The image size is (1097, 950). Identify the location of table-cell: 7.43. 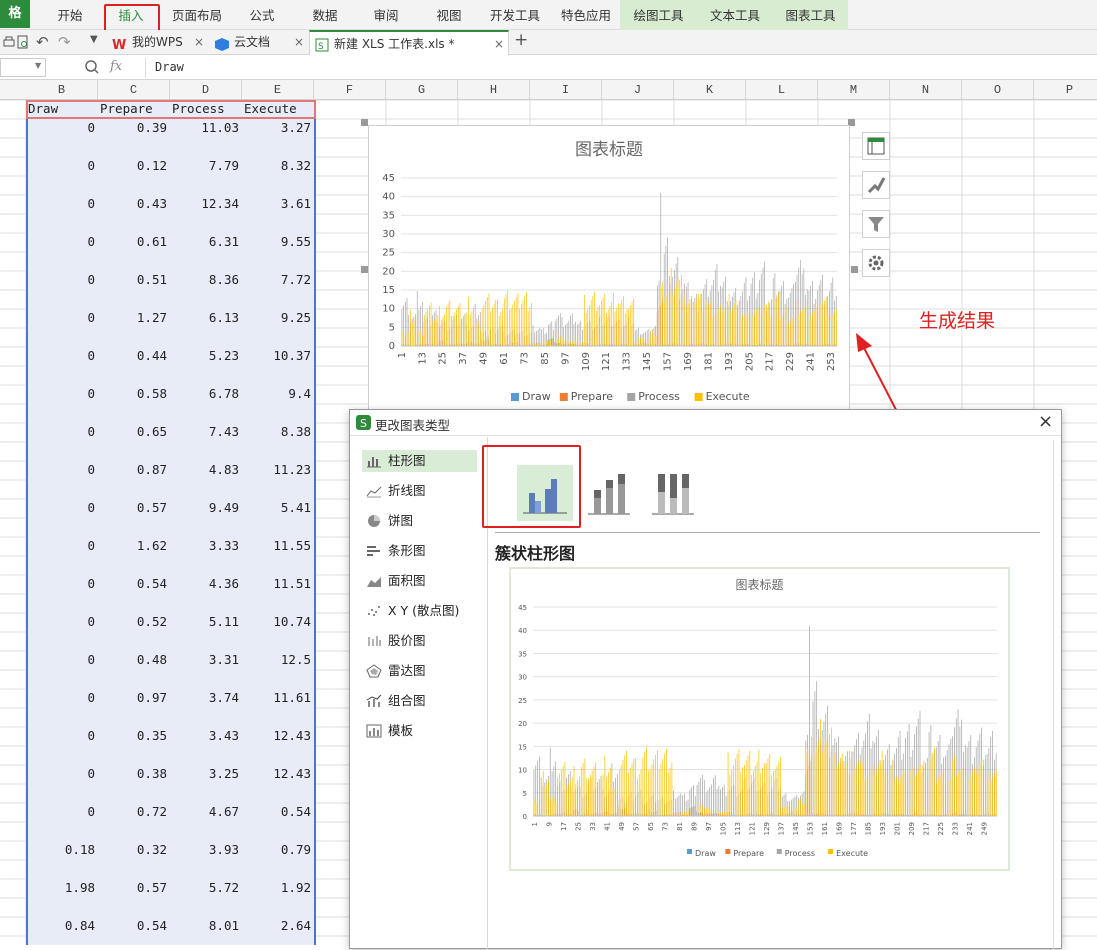
(206, 431).